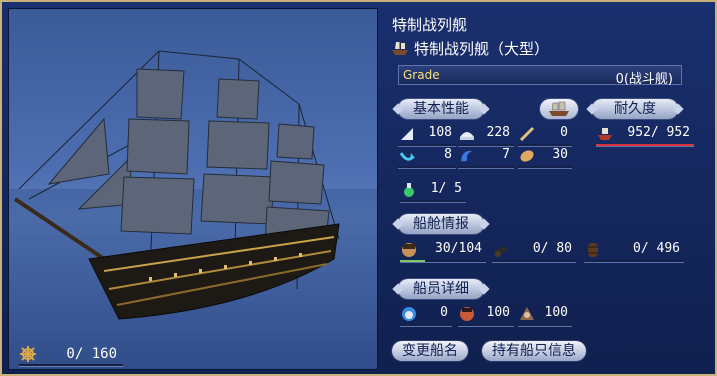 Image resolution: width=717 pixels, height=376 pixels. Describe the element at coordinates (409, 250) in the screenshot. I see `sailor-icon` at that location.